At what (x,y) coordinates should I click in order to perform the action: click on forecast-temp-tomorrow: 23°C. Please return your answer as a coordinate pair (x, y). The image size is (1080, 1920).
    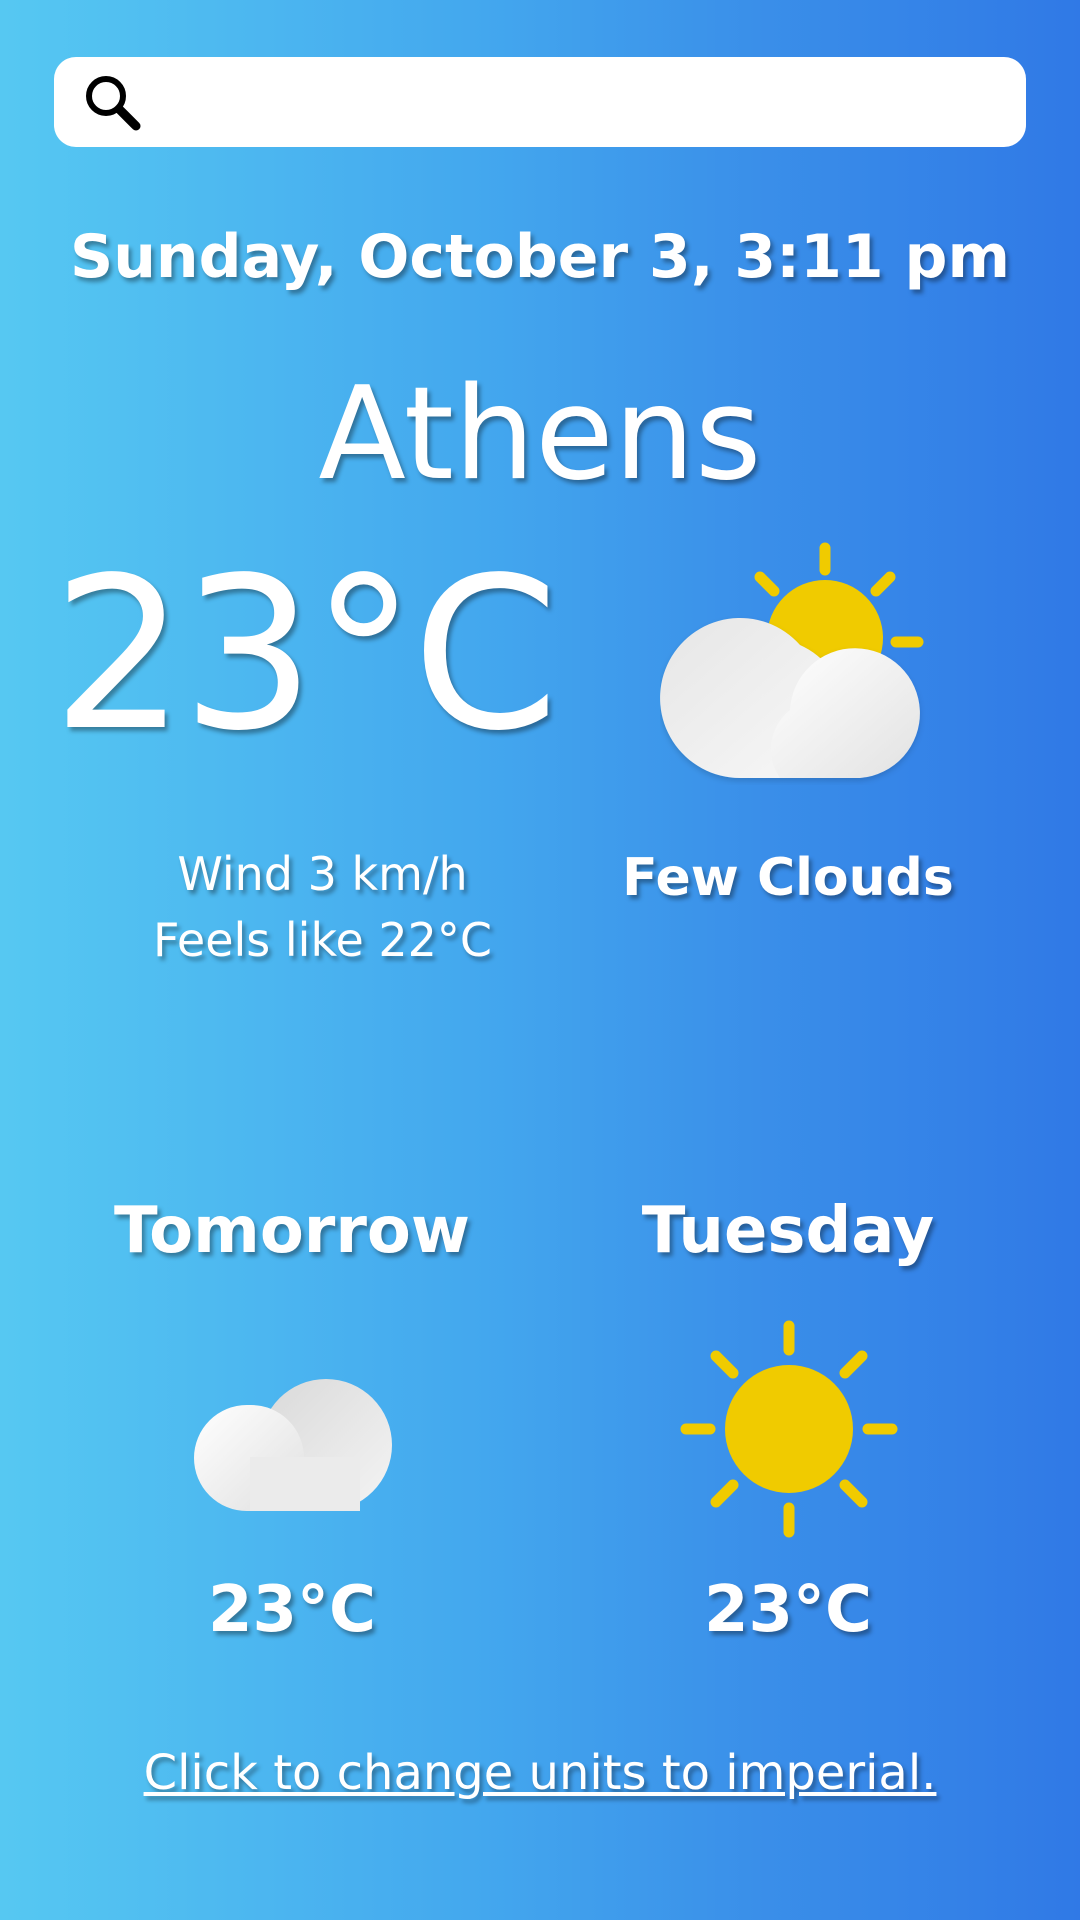
    Looking at the image, I should click on (292, 1610).